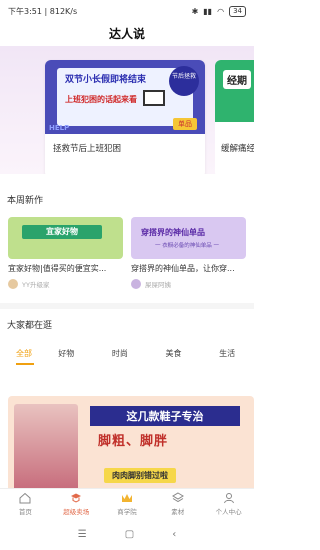  Describe the element at coordinates (25, 512) in the screenshot. I see `nav-label: 首页` at that location.